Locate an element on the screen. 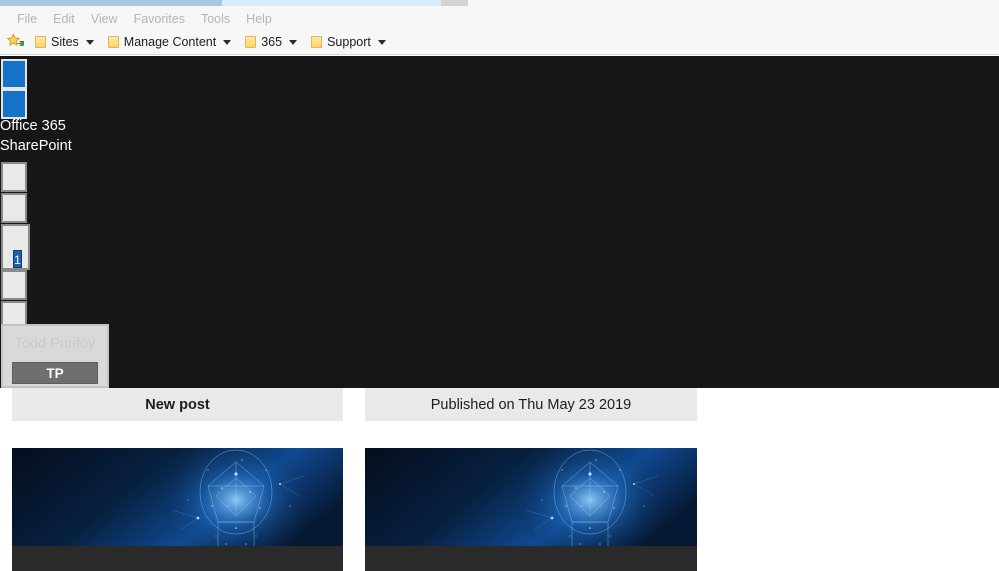 The image size is (999, 571). menu-item-view: View is located at coordinates (104, 19).